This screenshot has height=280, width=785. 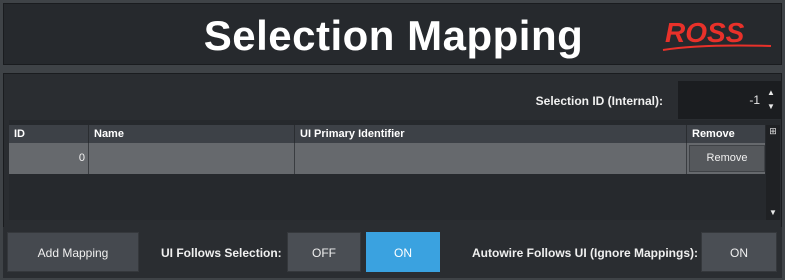 I want to click on selection-id-label: Selection ID (Internal):, so click(x=599, y=101).